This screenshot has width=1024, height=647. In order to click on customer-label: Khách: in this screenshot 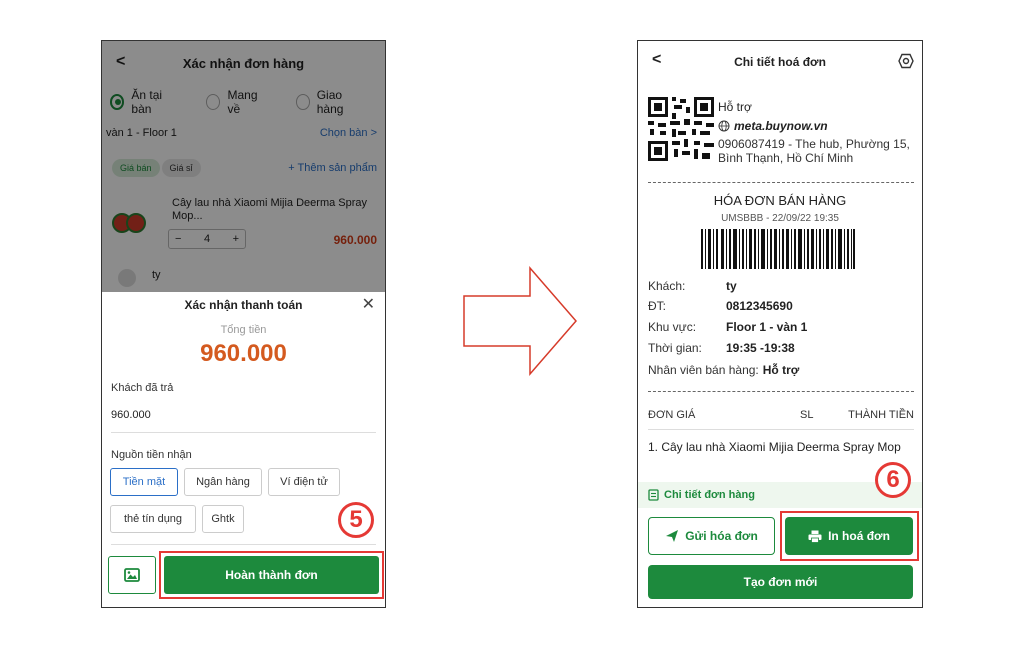, I will do `click(667, 286)`.